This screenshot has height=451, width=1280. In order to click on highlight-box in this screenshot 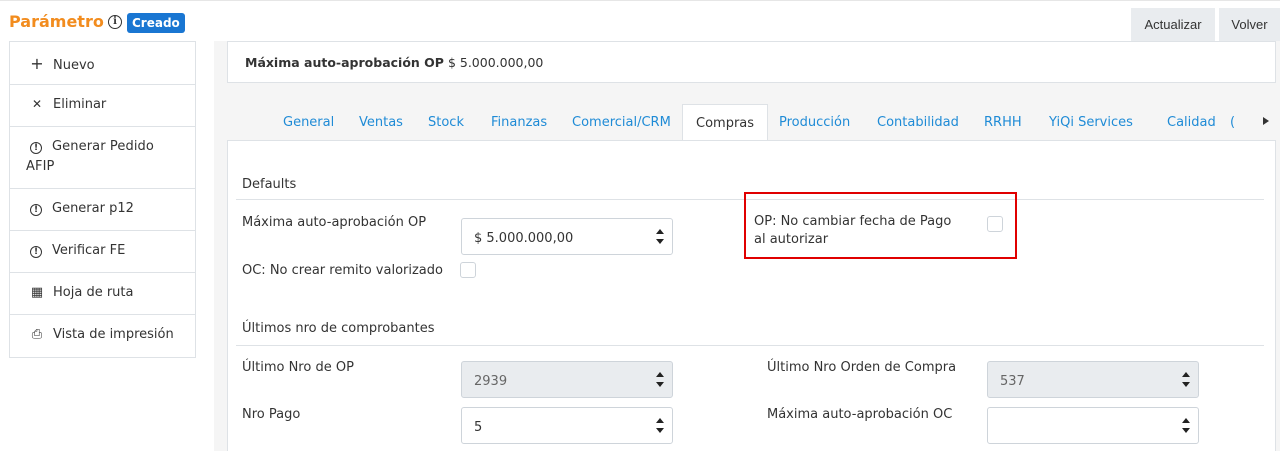, I will do `click(880, 225)`.